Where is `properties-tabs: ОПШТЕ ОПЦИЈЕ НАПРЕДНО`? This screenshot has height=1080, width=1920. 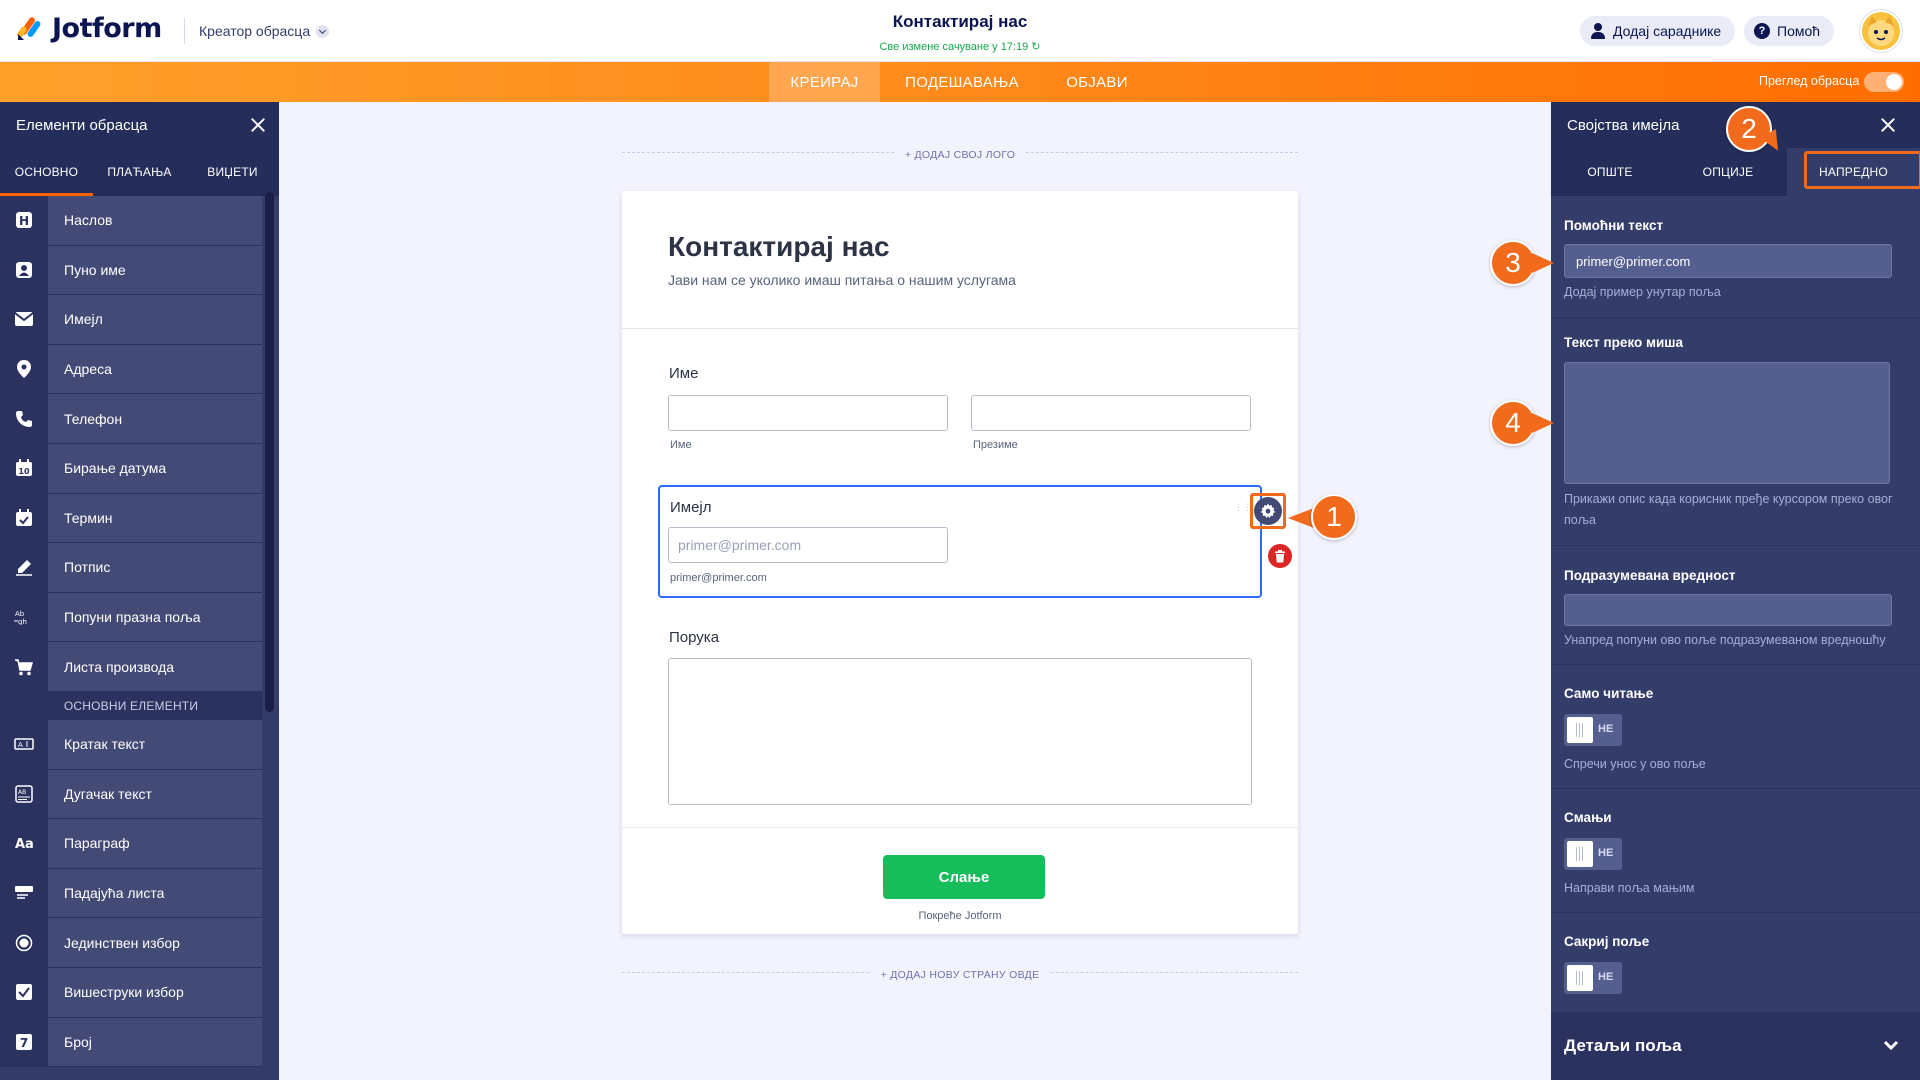 properties-tabs: ОПШТЕ ОПЦИЈЕ НАПРЕДНО is located at coordinates (1735, 172).